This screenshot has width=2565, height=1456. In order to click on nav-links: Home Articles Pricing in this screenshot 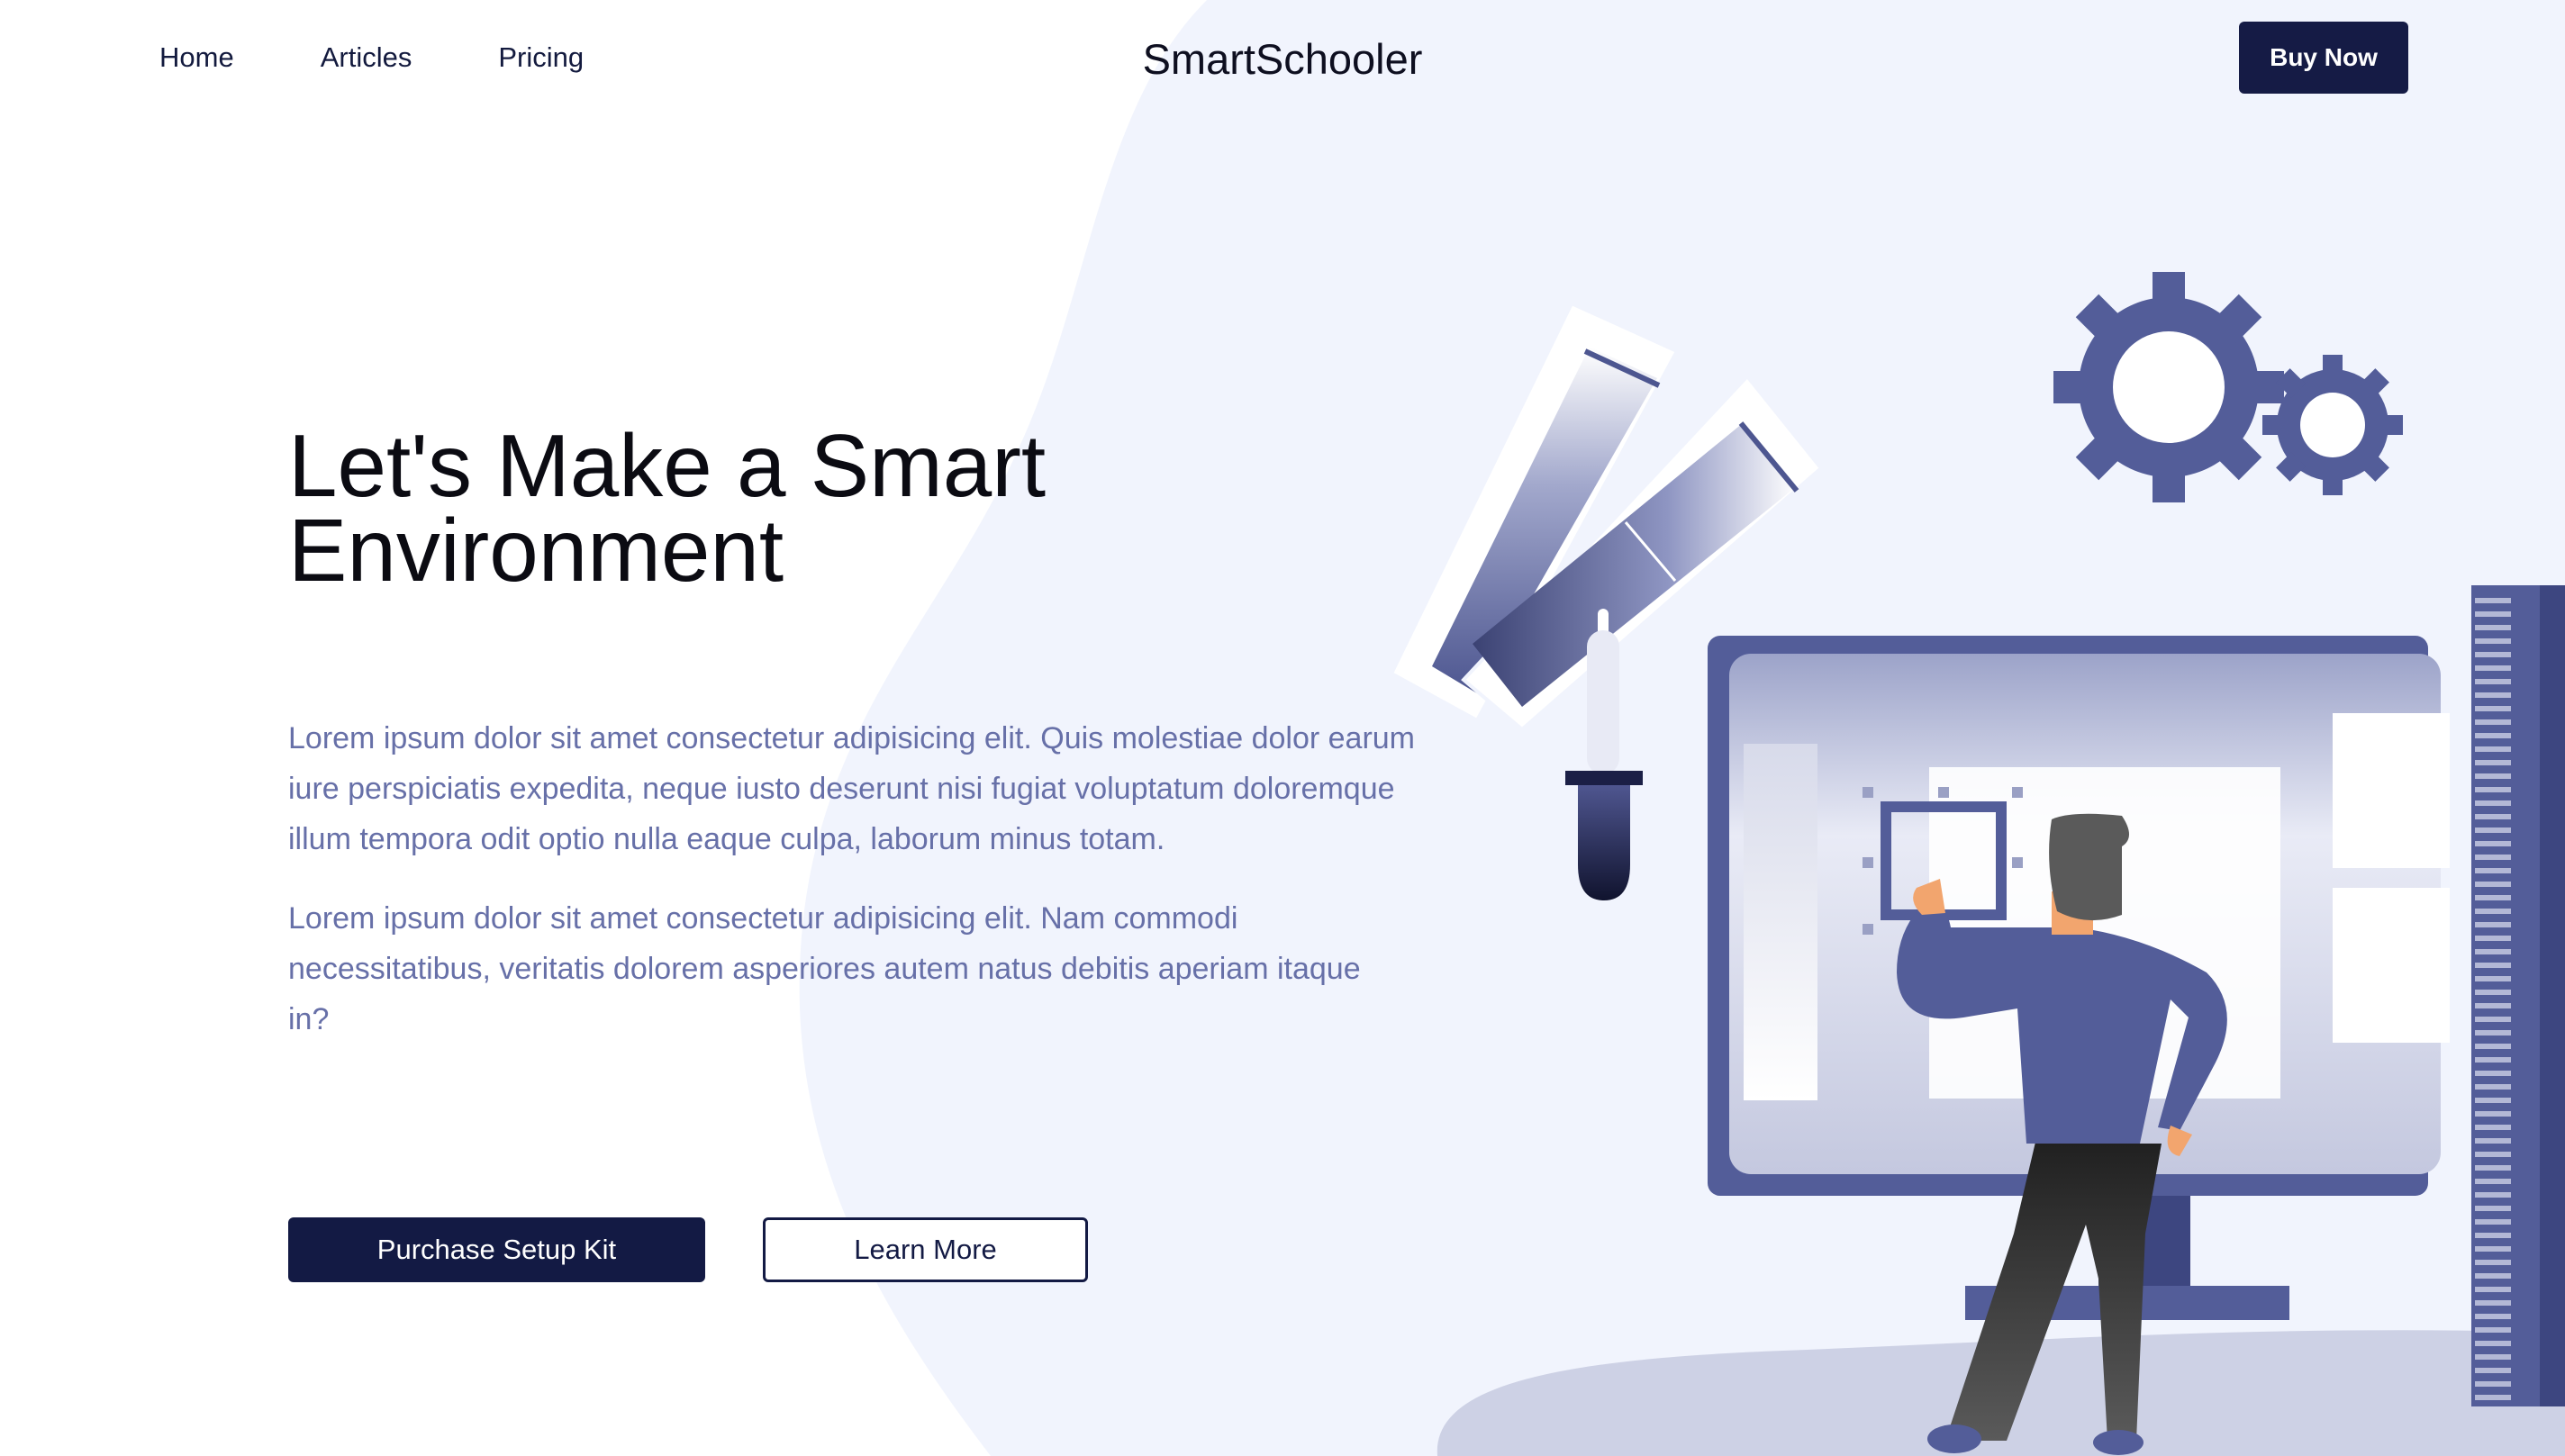, I will do `click(371, 58)`.